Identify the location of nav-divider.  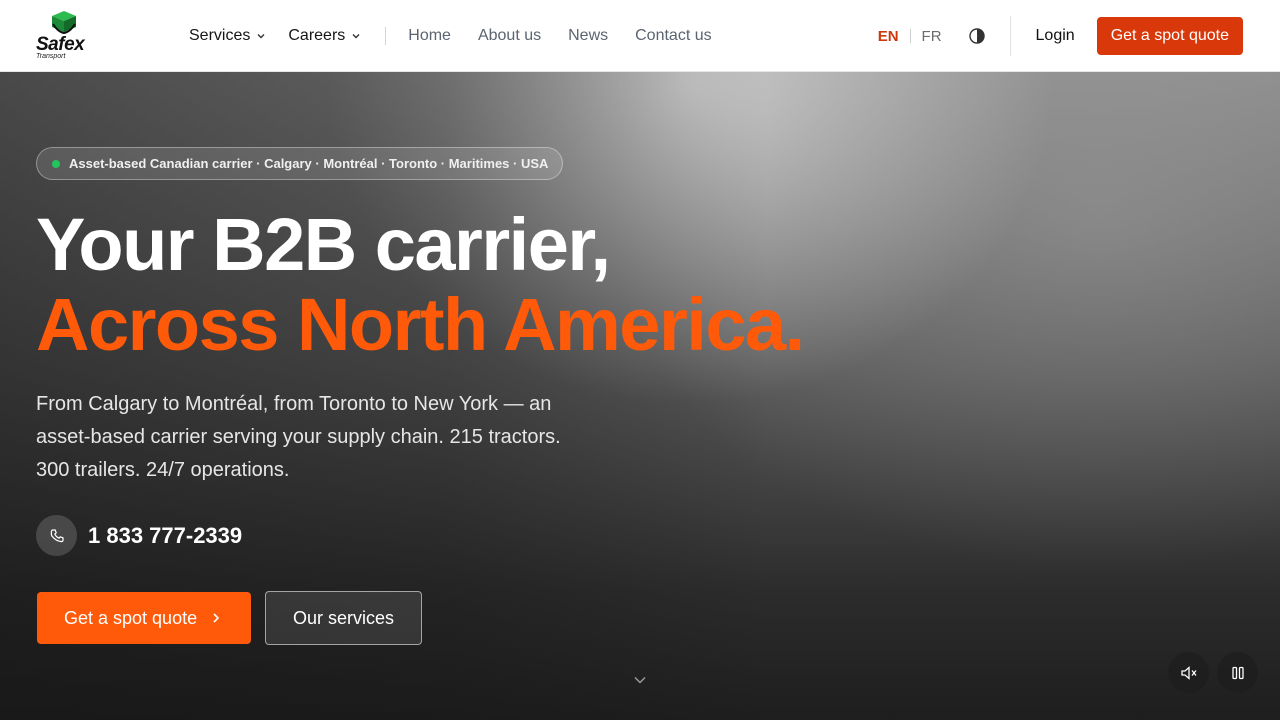
(386, 36).